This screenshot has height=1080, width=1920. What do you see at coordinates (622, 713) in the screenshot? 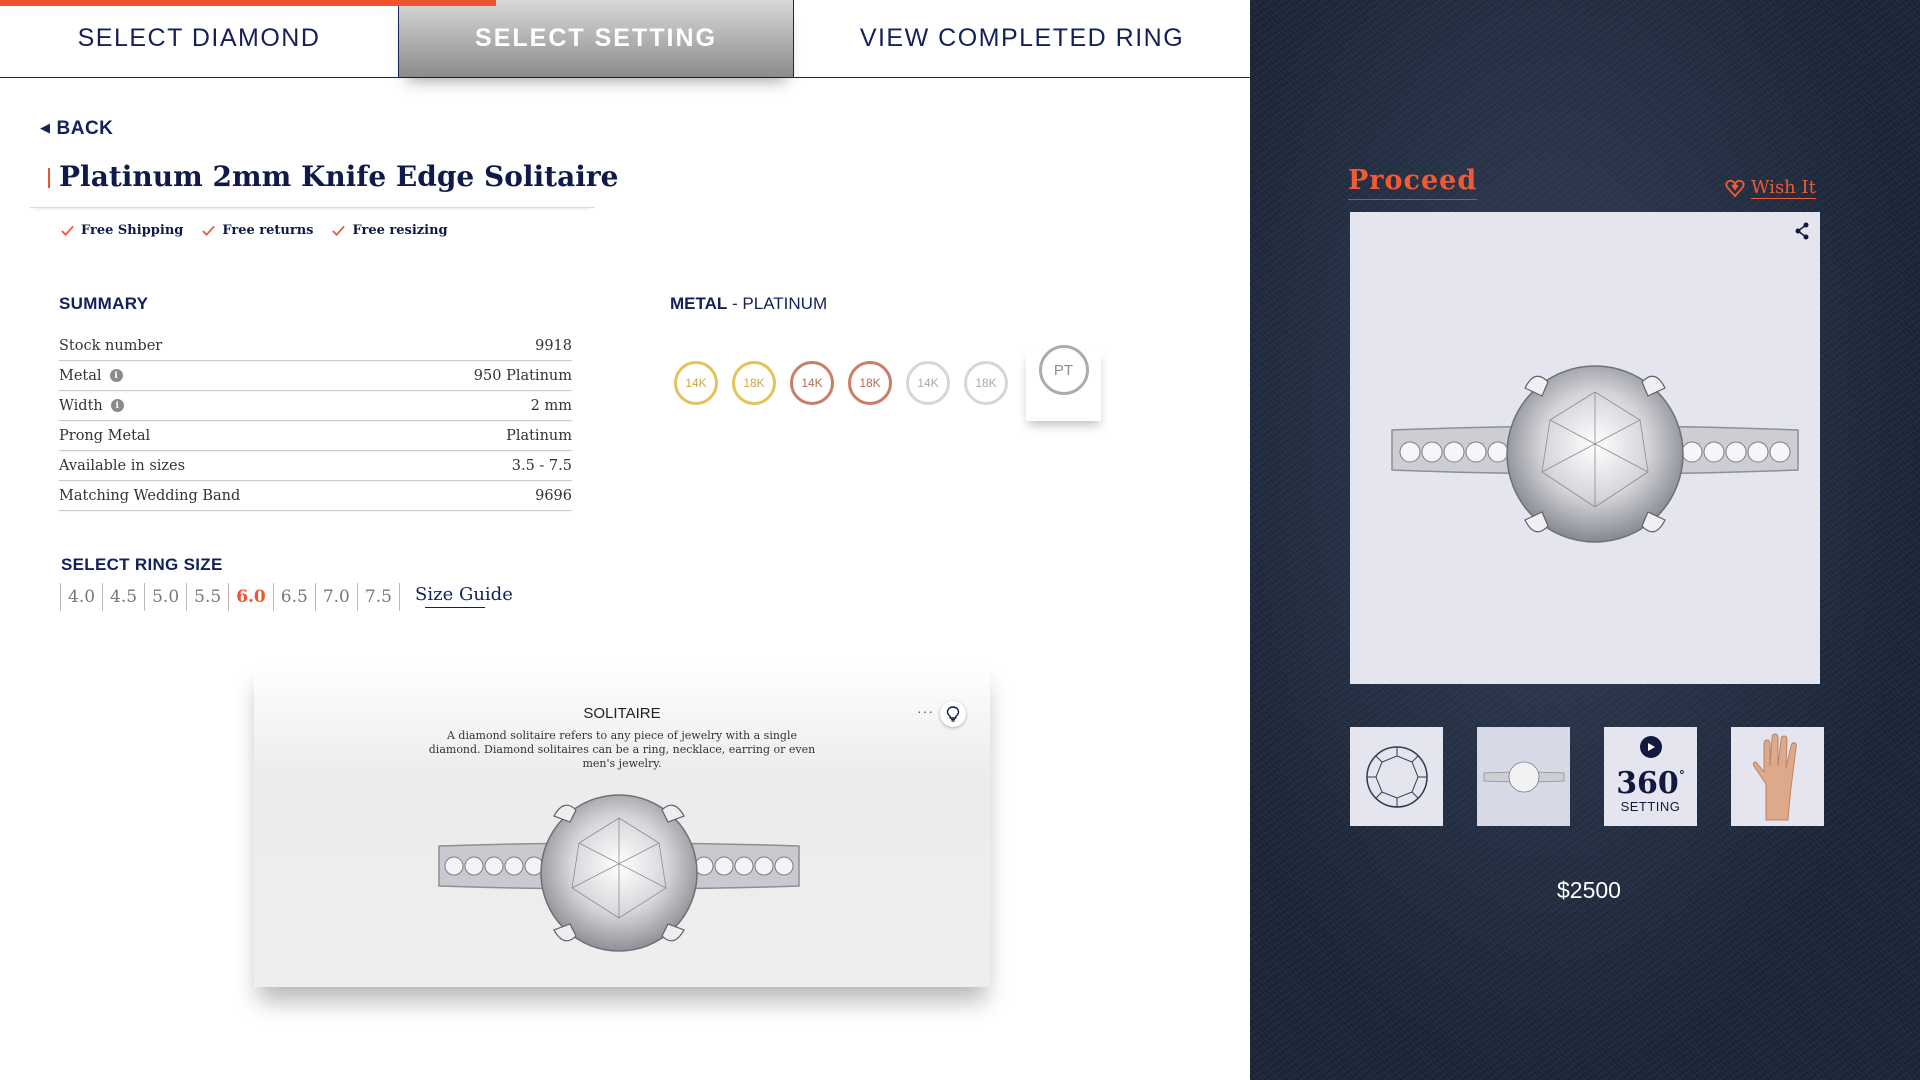
I see `info-card-title: SOLITAIRE` at bounding box center [622, 713].